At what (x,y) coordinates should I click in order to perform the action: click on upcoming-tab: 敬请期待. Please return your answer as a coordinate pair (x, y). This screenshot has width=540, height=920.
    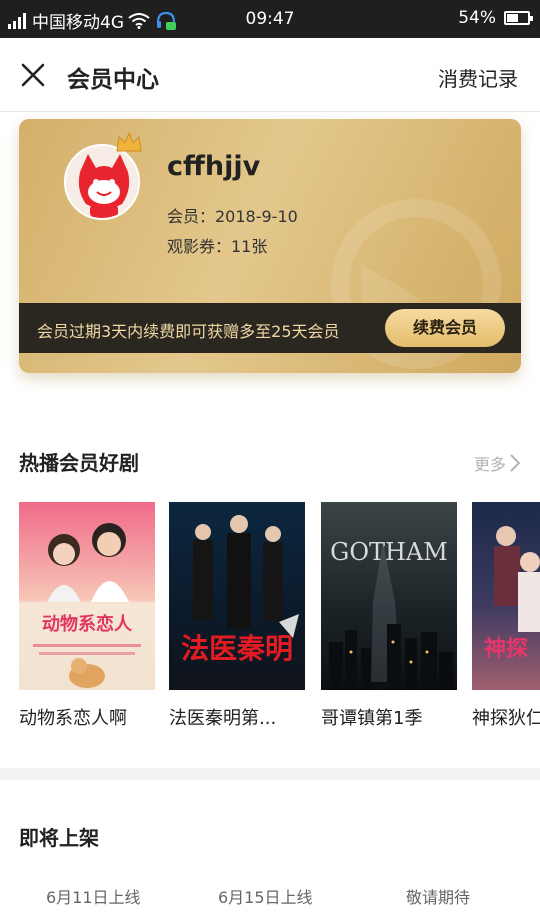
    Looking at the image, I should click on (438, 896).